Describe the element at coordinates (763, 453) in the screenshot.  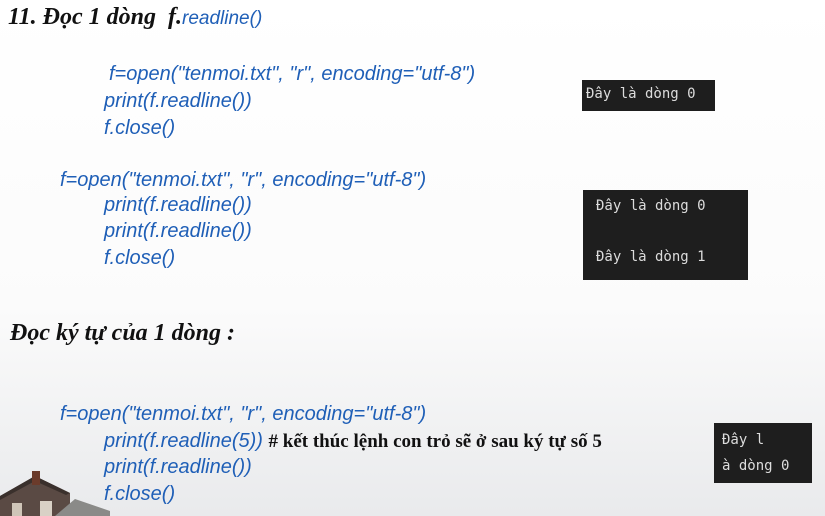
I see `terminal-output: Đây l à dòng 0` at that location.